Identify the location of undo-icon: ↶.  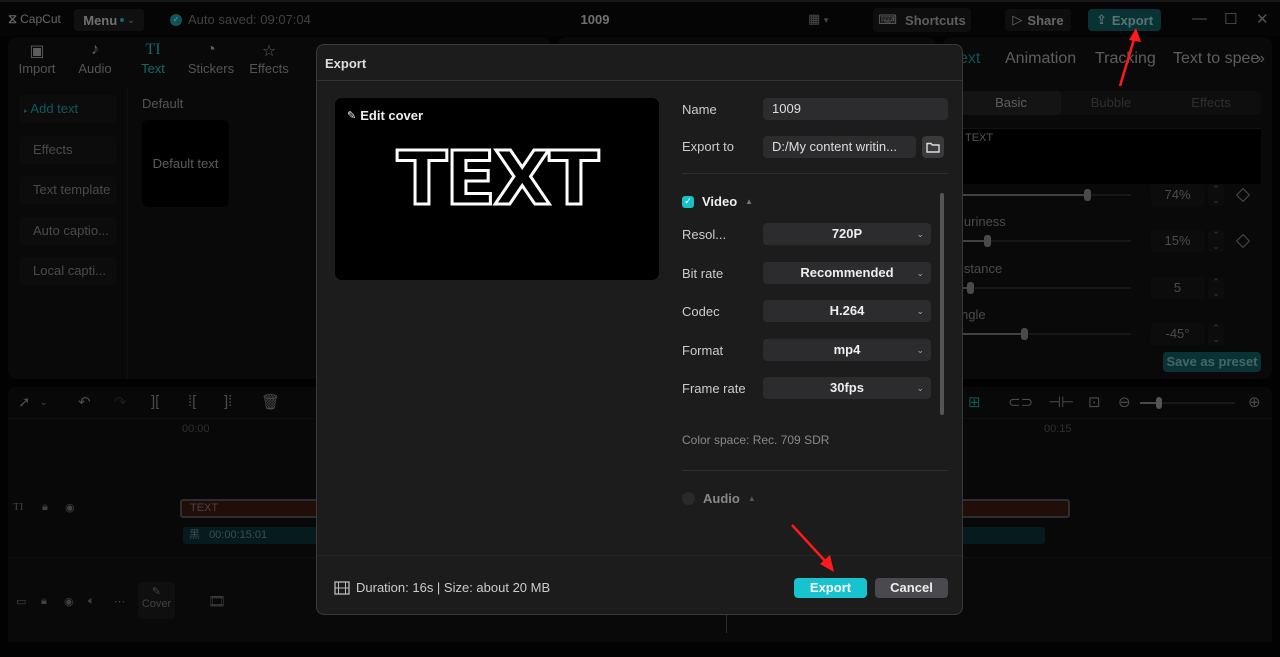
(84, 402).